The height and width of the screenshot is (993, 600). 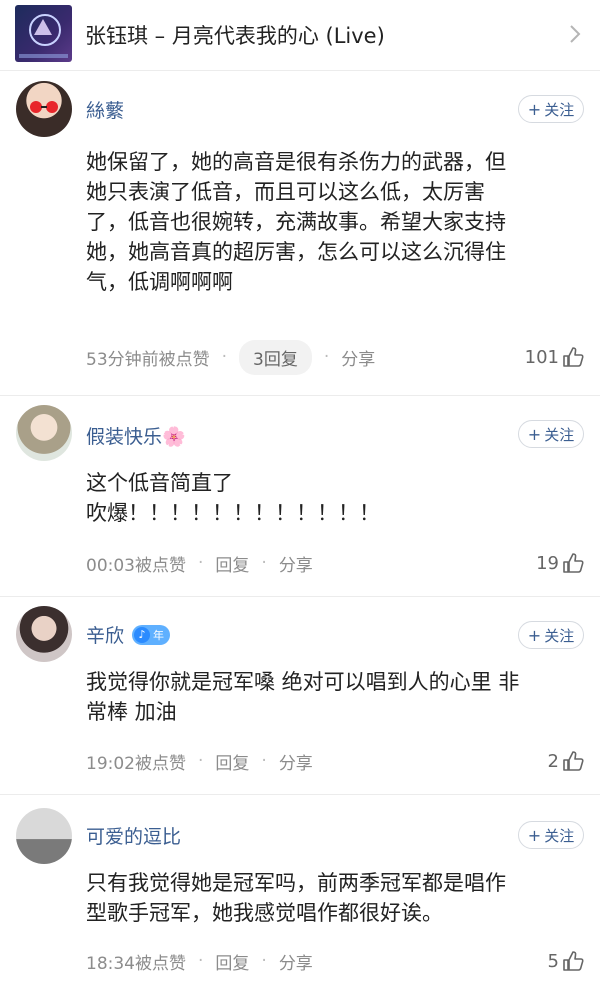 I want to click on comment-text: 这个低音简直了 吹爆！！！！！！！！！！！！, so click(x=233, y=498).